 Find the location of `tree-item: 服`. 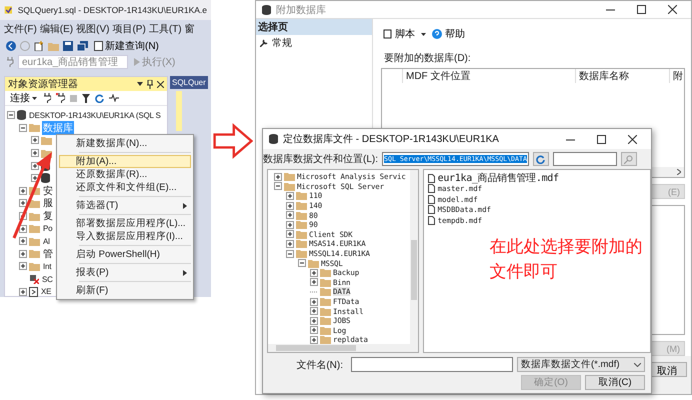

tree-item: 服 is located at coordinates (48, 203).